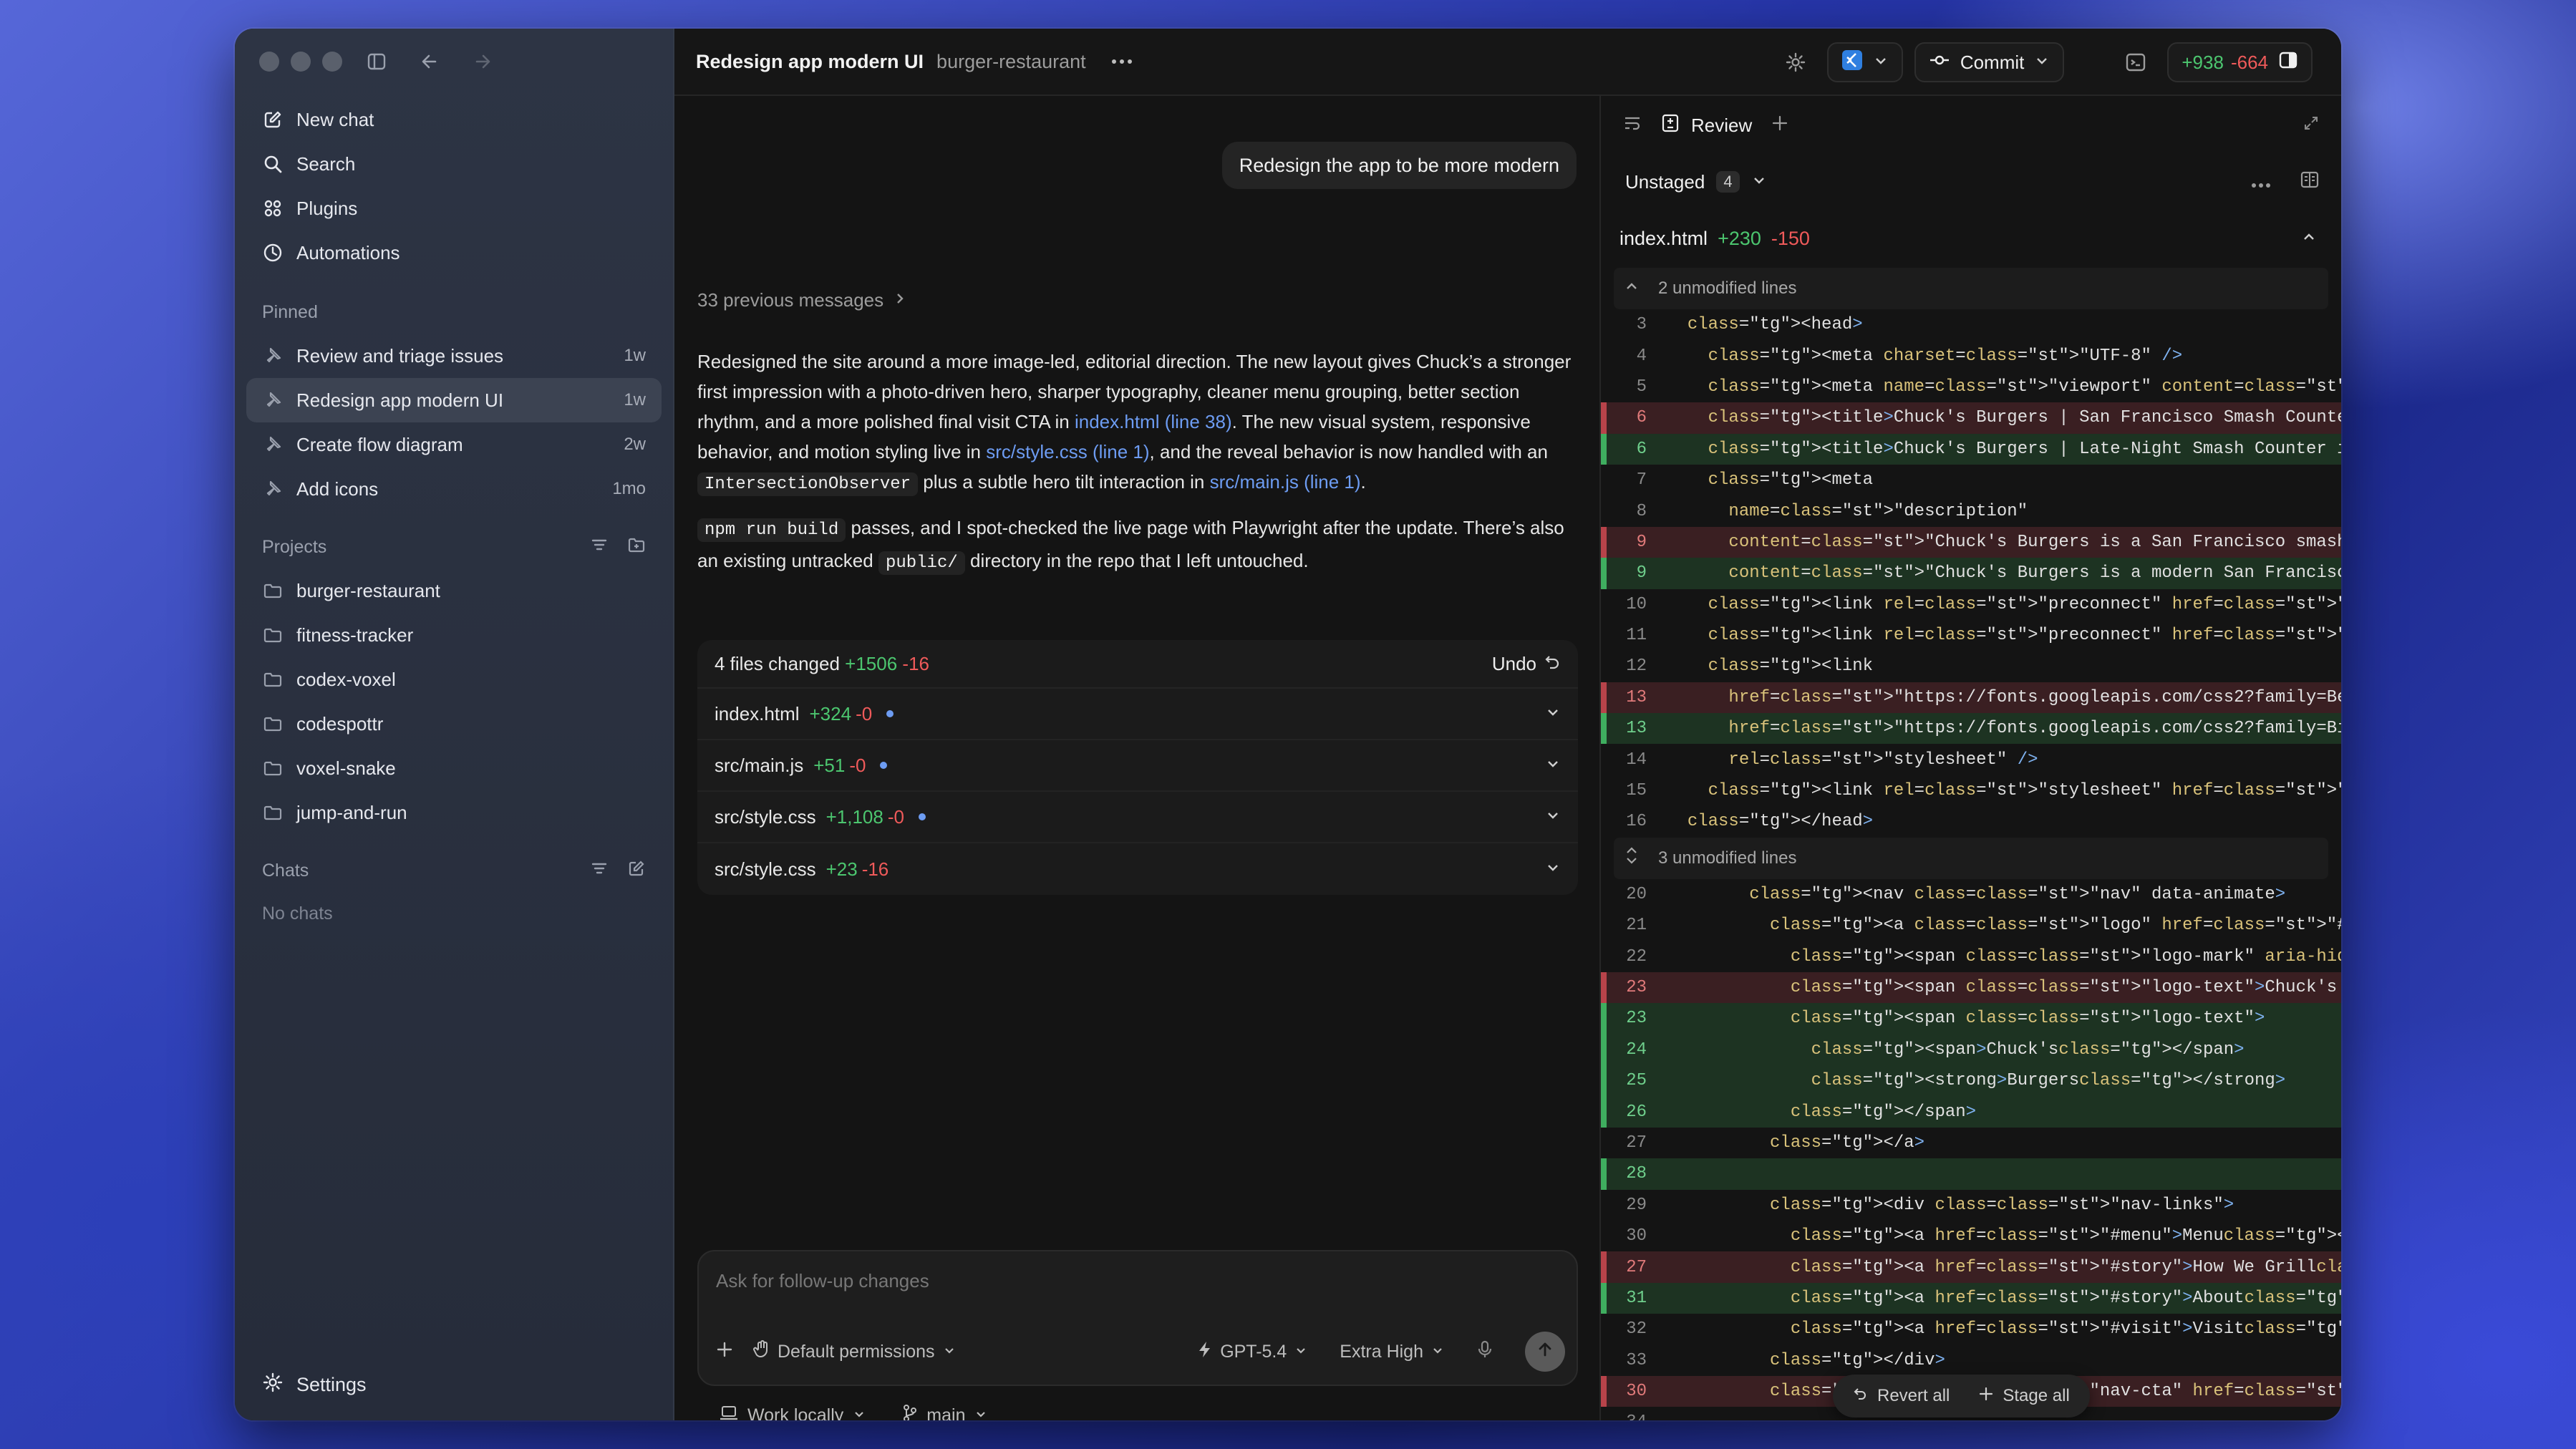 The height and width of the screenshot is (1449, 2576). I want to click on forward-arrow-icon, so click(482, 61).